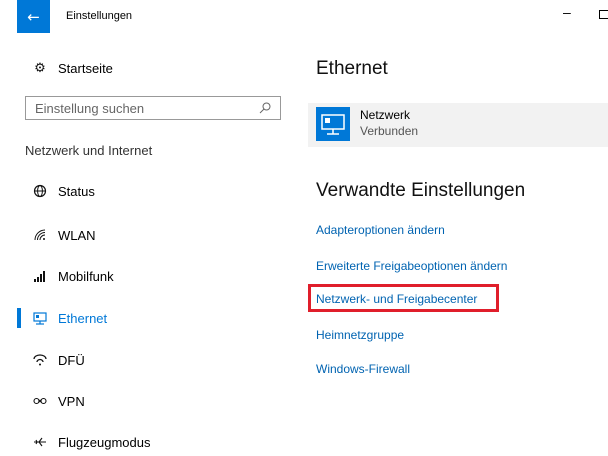 This screenshot has width=608, height=456. What do you see at coordinates (90, 108) in the screenshot?
I see `search-placeholder: Einstellung suchen` at bounding box center [90, 108].